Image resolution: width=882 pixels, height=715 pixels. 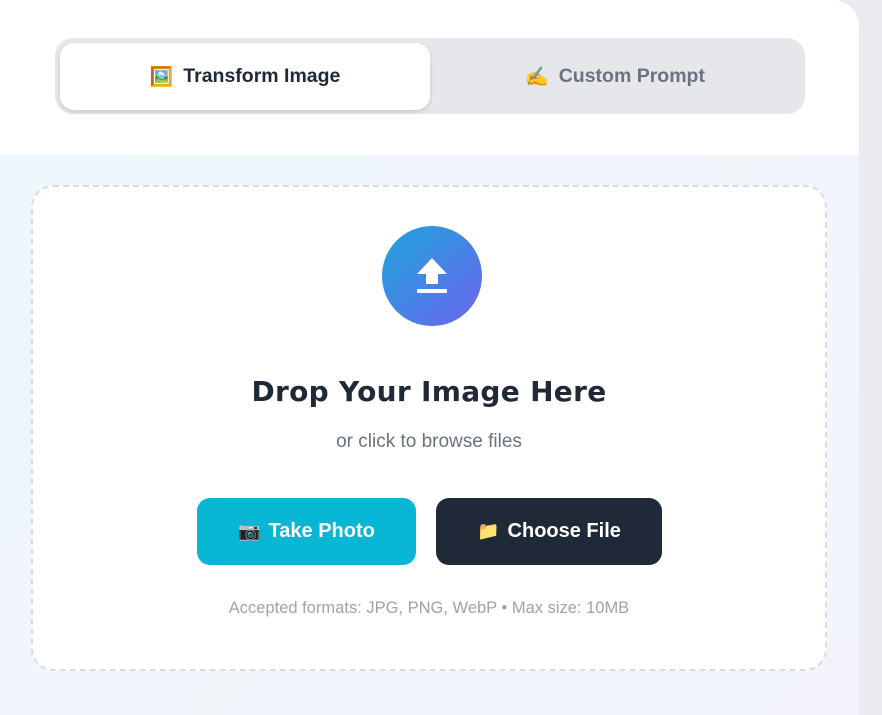 What do you see at coordinates (161, 77) in the screenshot?
I see `picture-icon: 🖼️` at bounding box center [161, 77].